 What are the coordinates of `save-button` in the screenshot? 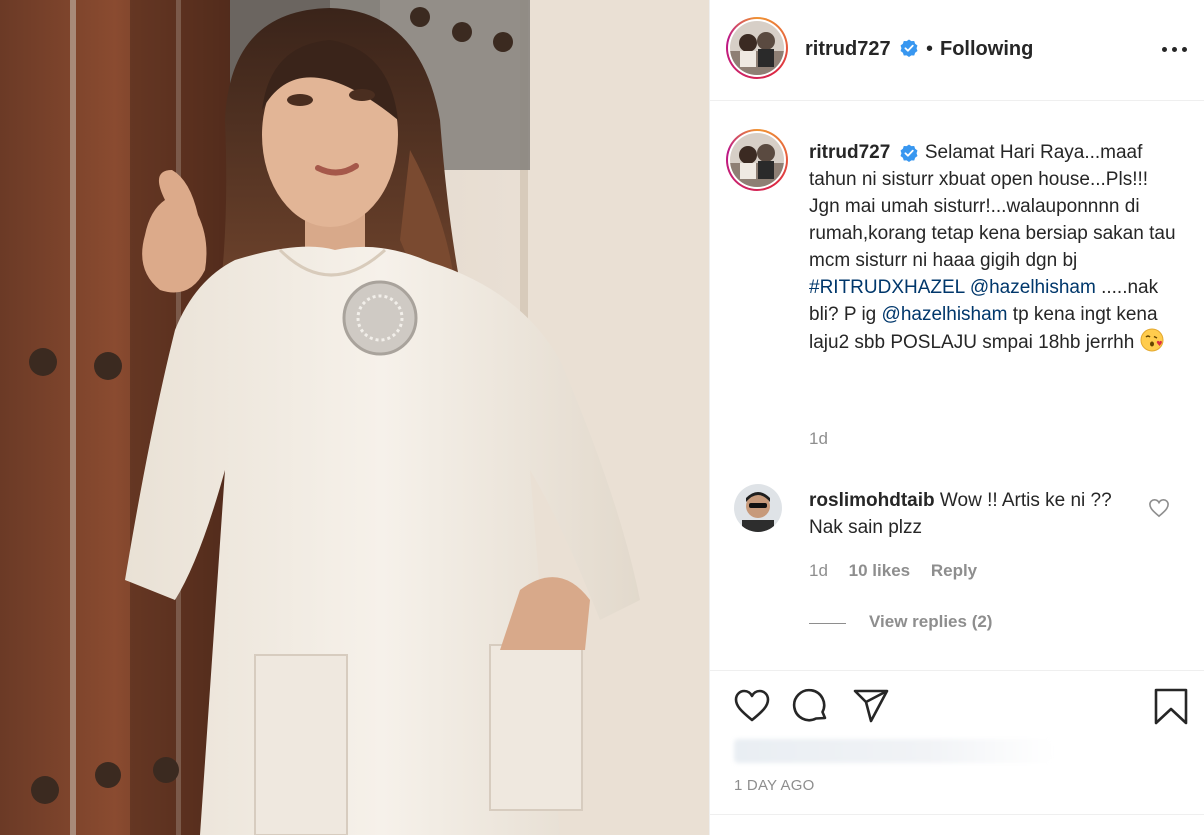 It's located at (1171, 706).